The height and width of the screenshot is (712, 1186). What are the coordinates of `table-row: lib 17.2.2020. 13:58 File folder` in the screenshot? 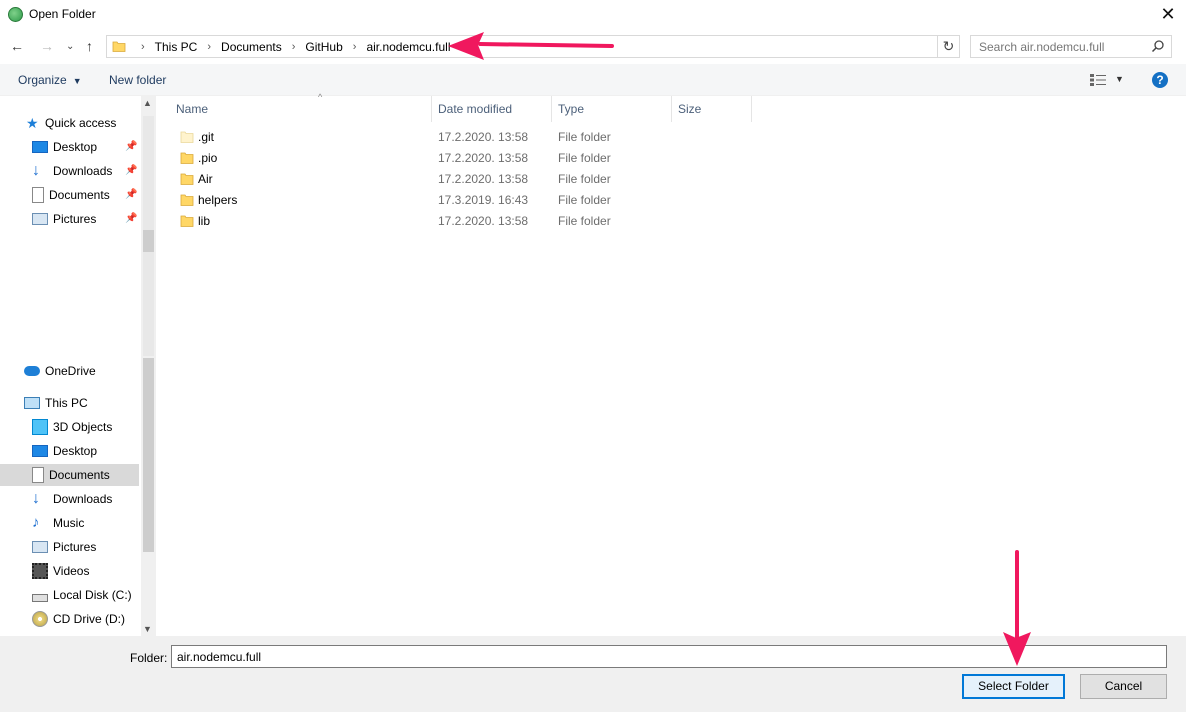 It's located at (526, 221).